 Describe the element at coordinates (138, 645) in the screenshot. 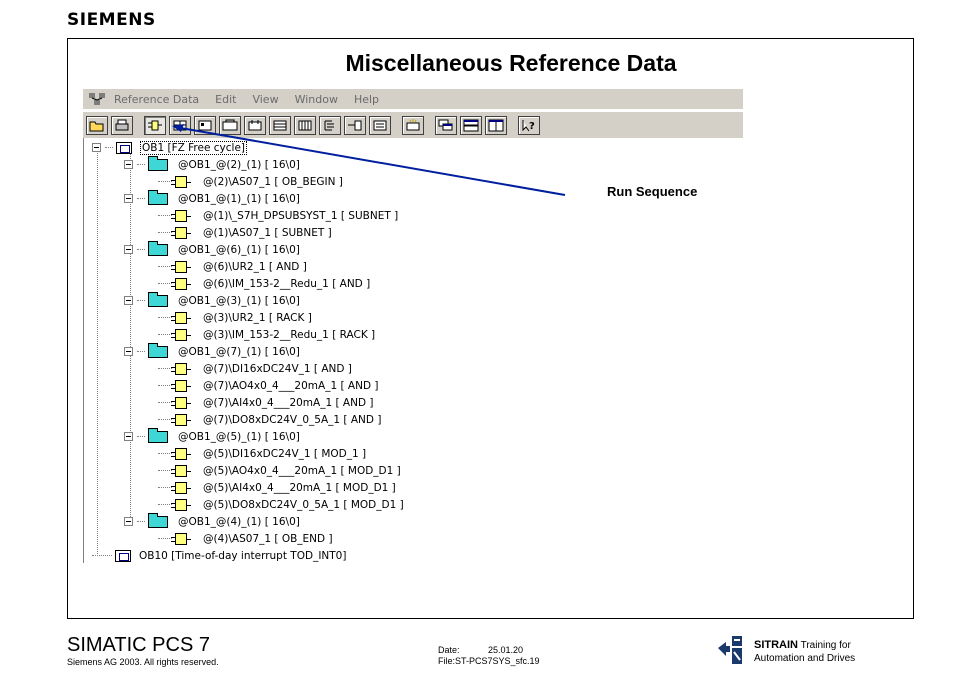

I see `footer-product: SIMATIC PCS 7` at that location.